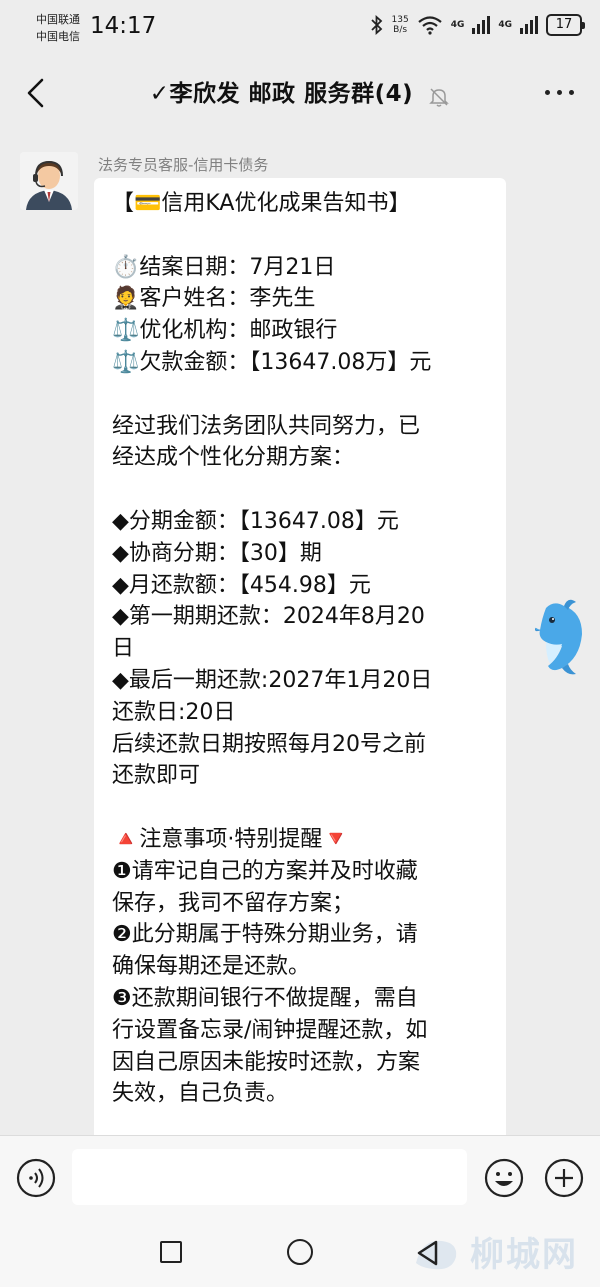  What do you see at coordinates (269, 1177) in the screenshot?
I see `message-input` at bounding box center [269, 1177].